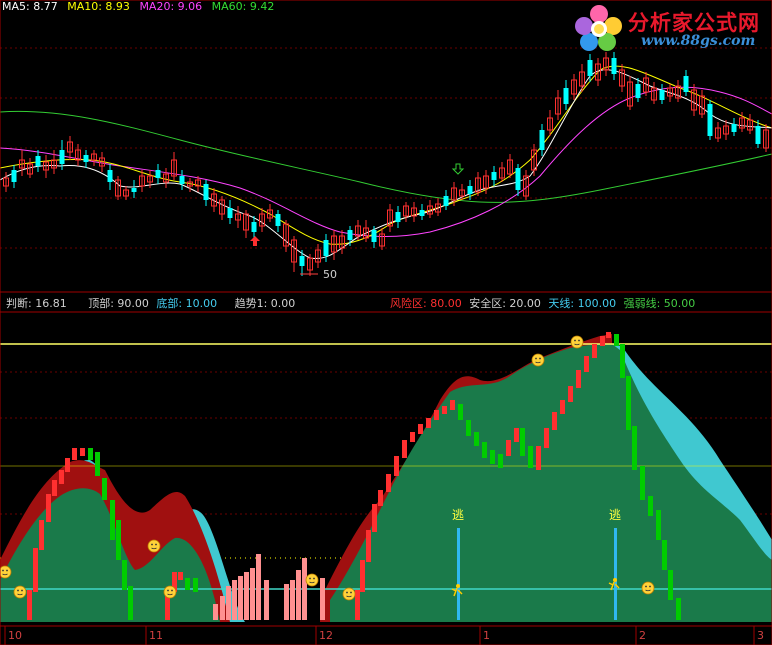 The height and width of the screenshot is (645, 772). Describe the element at coordinates (150, 303) in the screenshot. I see `indicator-legend-left: 判断: 16.81 顶部: 90.00 底部: 10.00 趋势1: 0.00` at that location.